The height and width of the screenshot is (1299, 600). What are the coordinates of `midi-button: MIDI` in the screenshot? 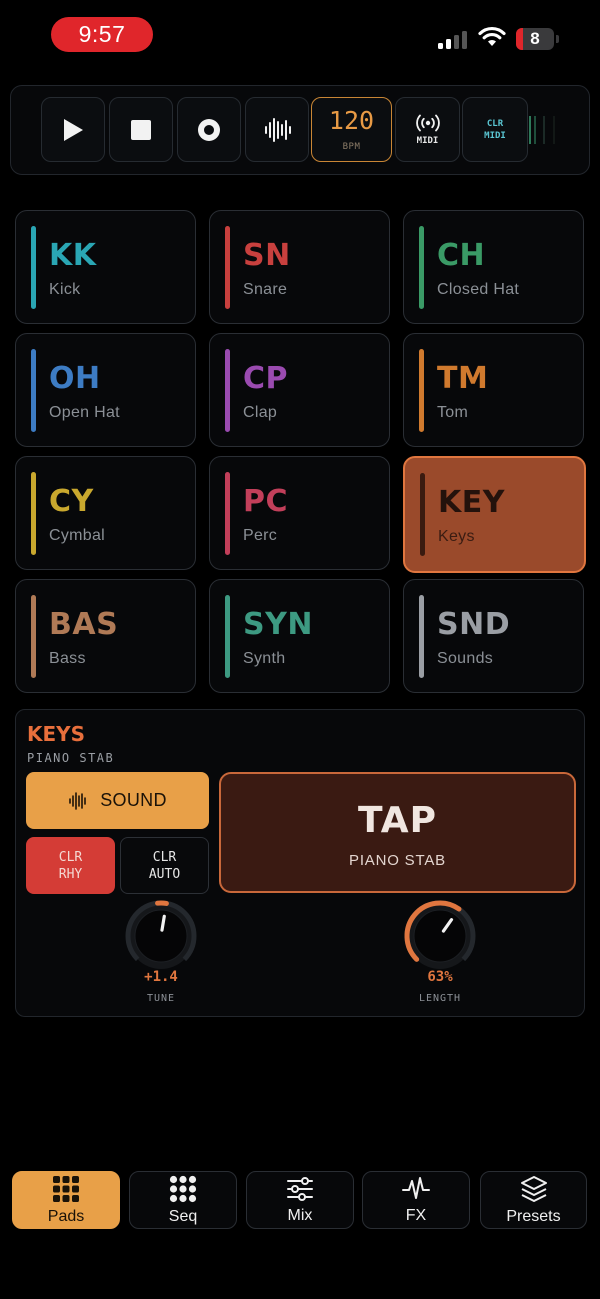 It's located at (427, 129).